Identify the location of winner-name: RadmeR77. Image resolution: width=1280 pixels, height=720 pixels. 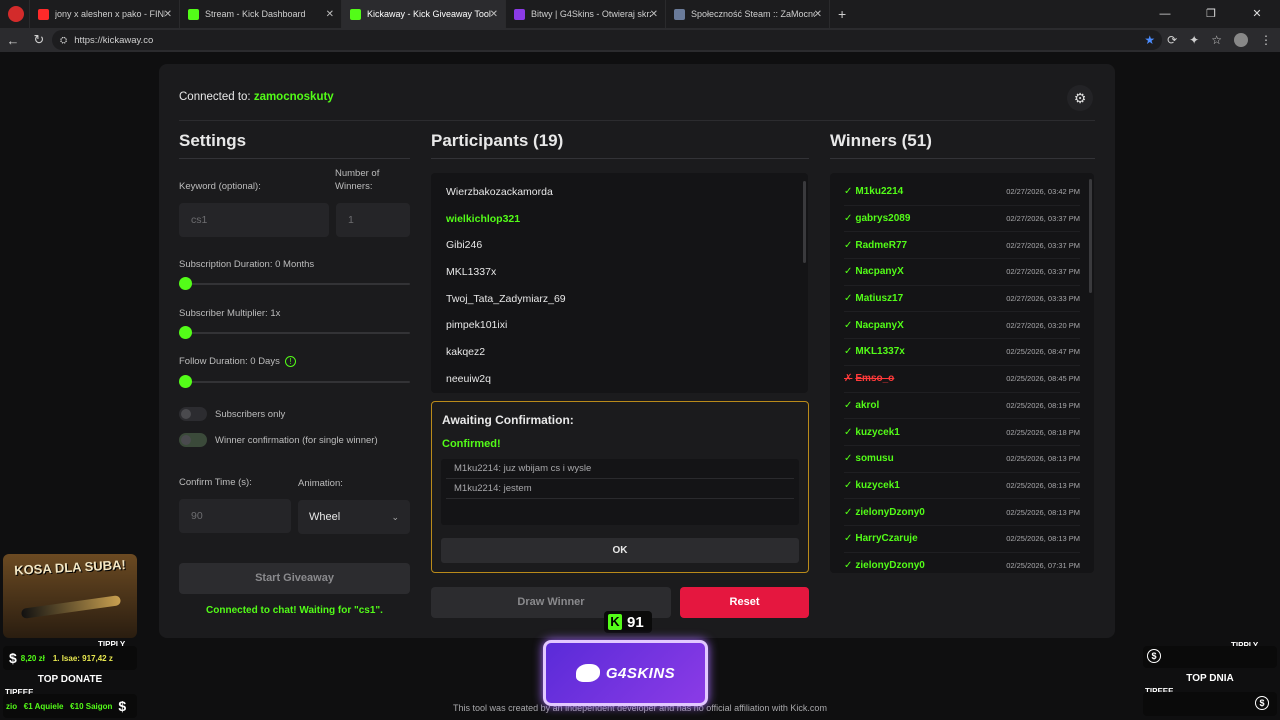
(881, 245).